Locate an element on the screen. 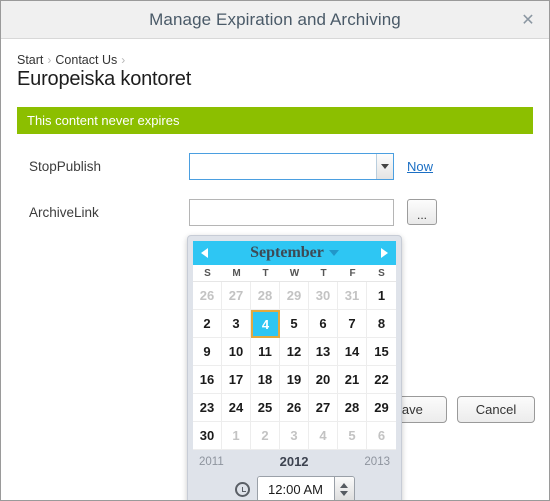 Image resolution: width=550 pixels, height=501 pixels. calendar-month-label: September is located at coordinates (287, 252).